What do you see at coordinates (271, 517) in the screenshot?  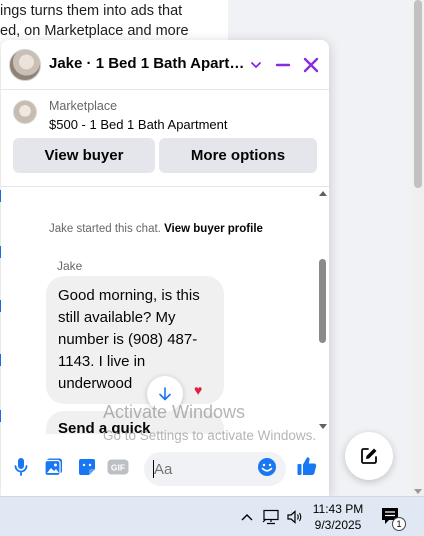 I see `network-icon` at bounding box center [271, 517].